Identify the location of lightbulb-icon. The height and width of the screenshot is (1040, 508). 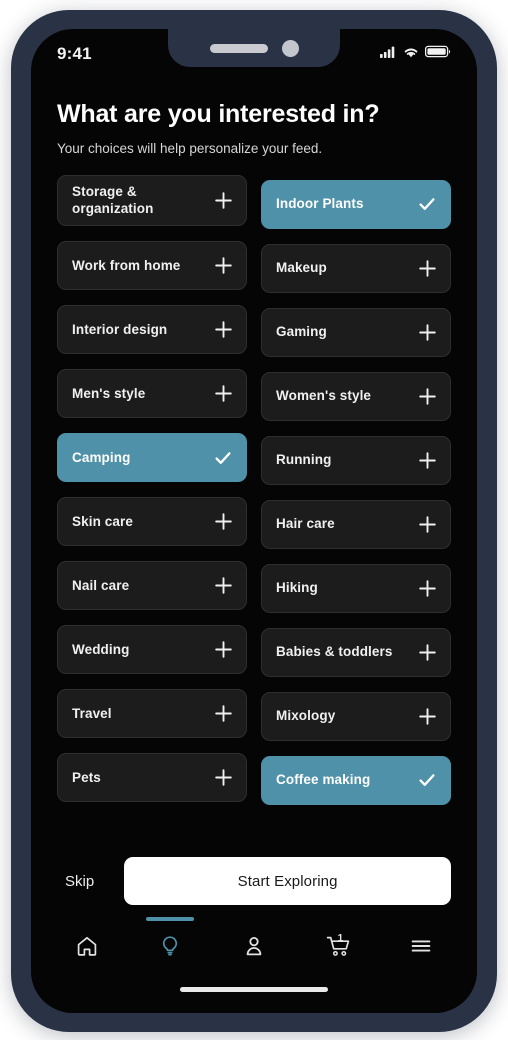
(170, 948).